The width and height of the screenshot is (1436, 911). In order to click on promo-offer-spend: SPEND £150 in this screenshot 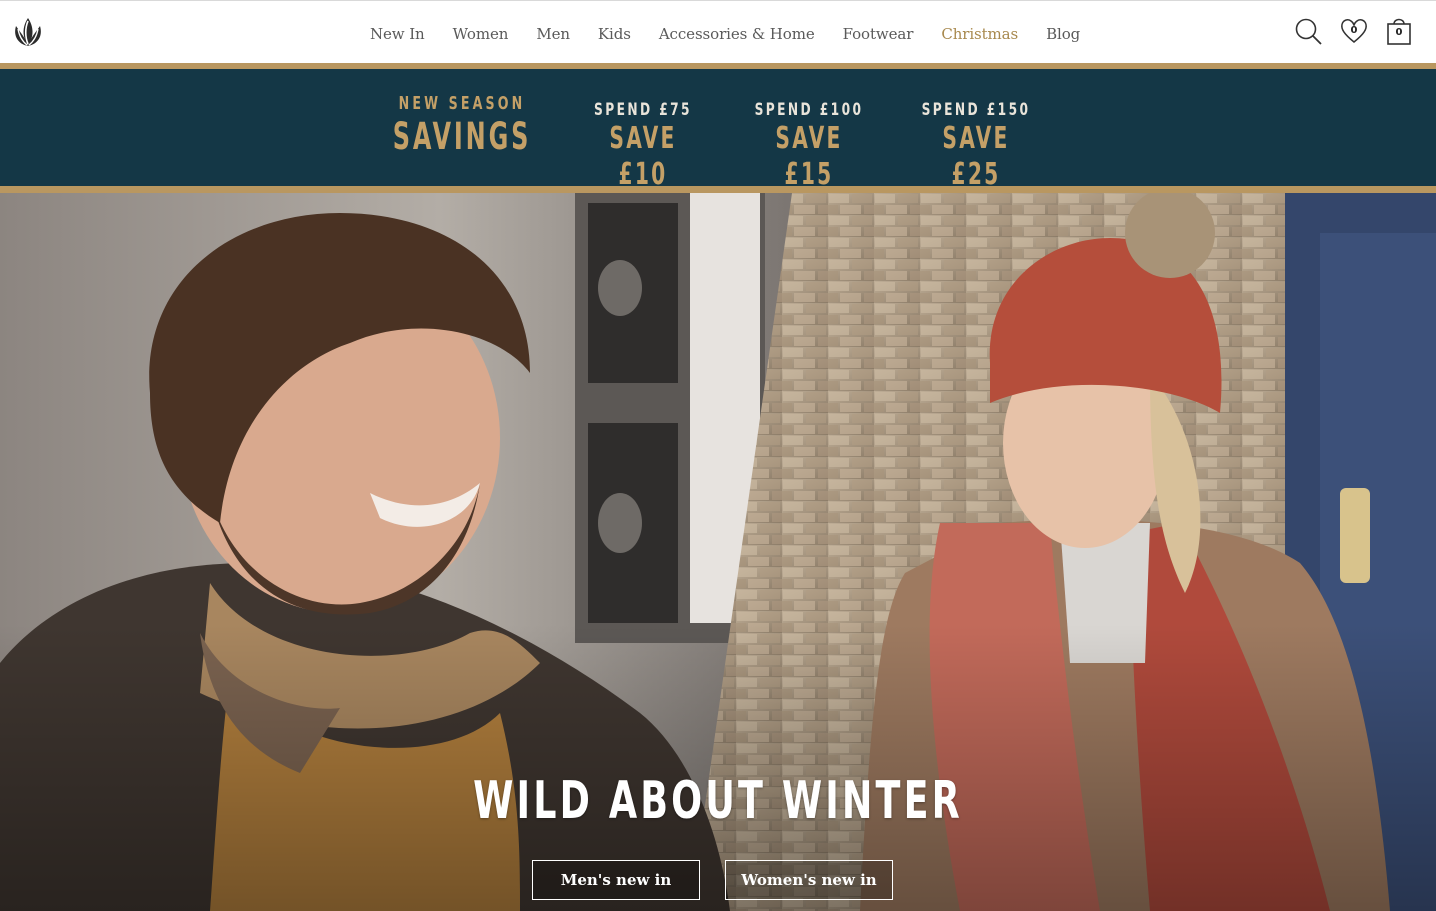, I will do `click(976, 110)`.